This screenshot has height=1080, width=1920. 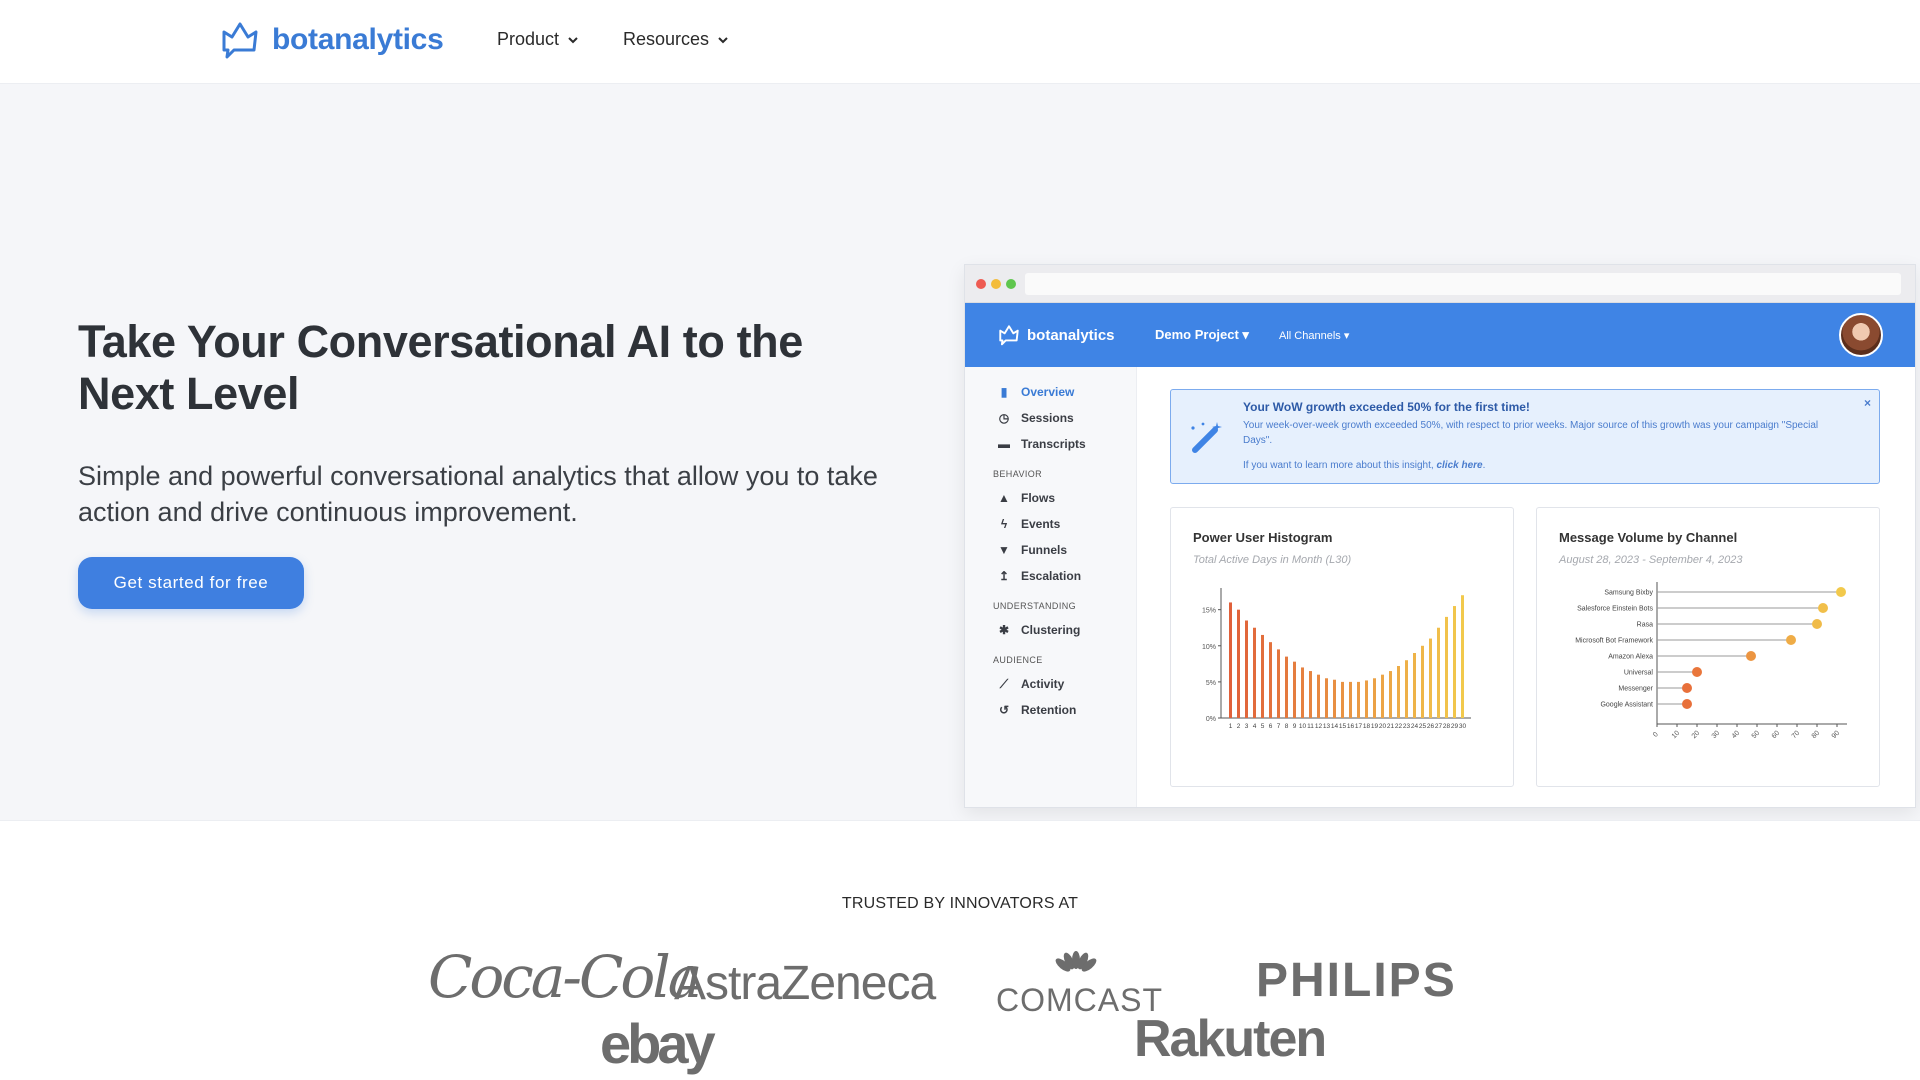 What do you see at coordinates (981, 284) in the screenshot?
I see `window-close-dot` at bounding box center [981, 284].